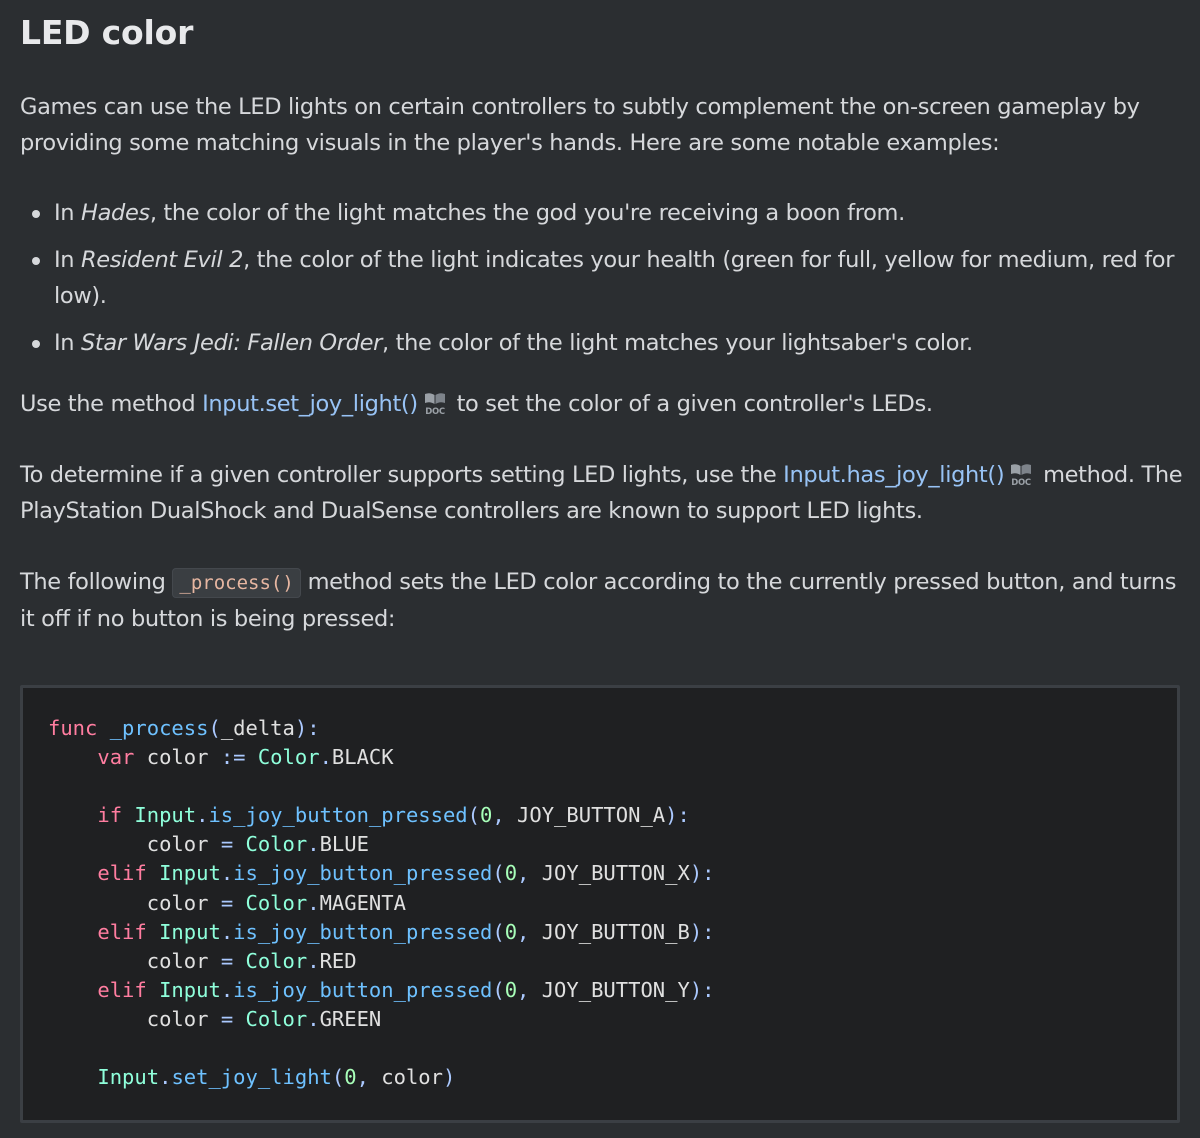 This screenshot has width=1200, height=1138. Describe the element at coordinates (276, 902) in the screenshot. I see `code-line: color = Color.MAGENTA` at that location.